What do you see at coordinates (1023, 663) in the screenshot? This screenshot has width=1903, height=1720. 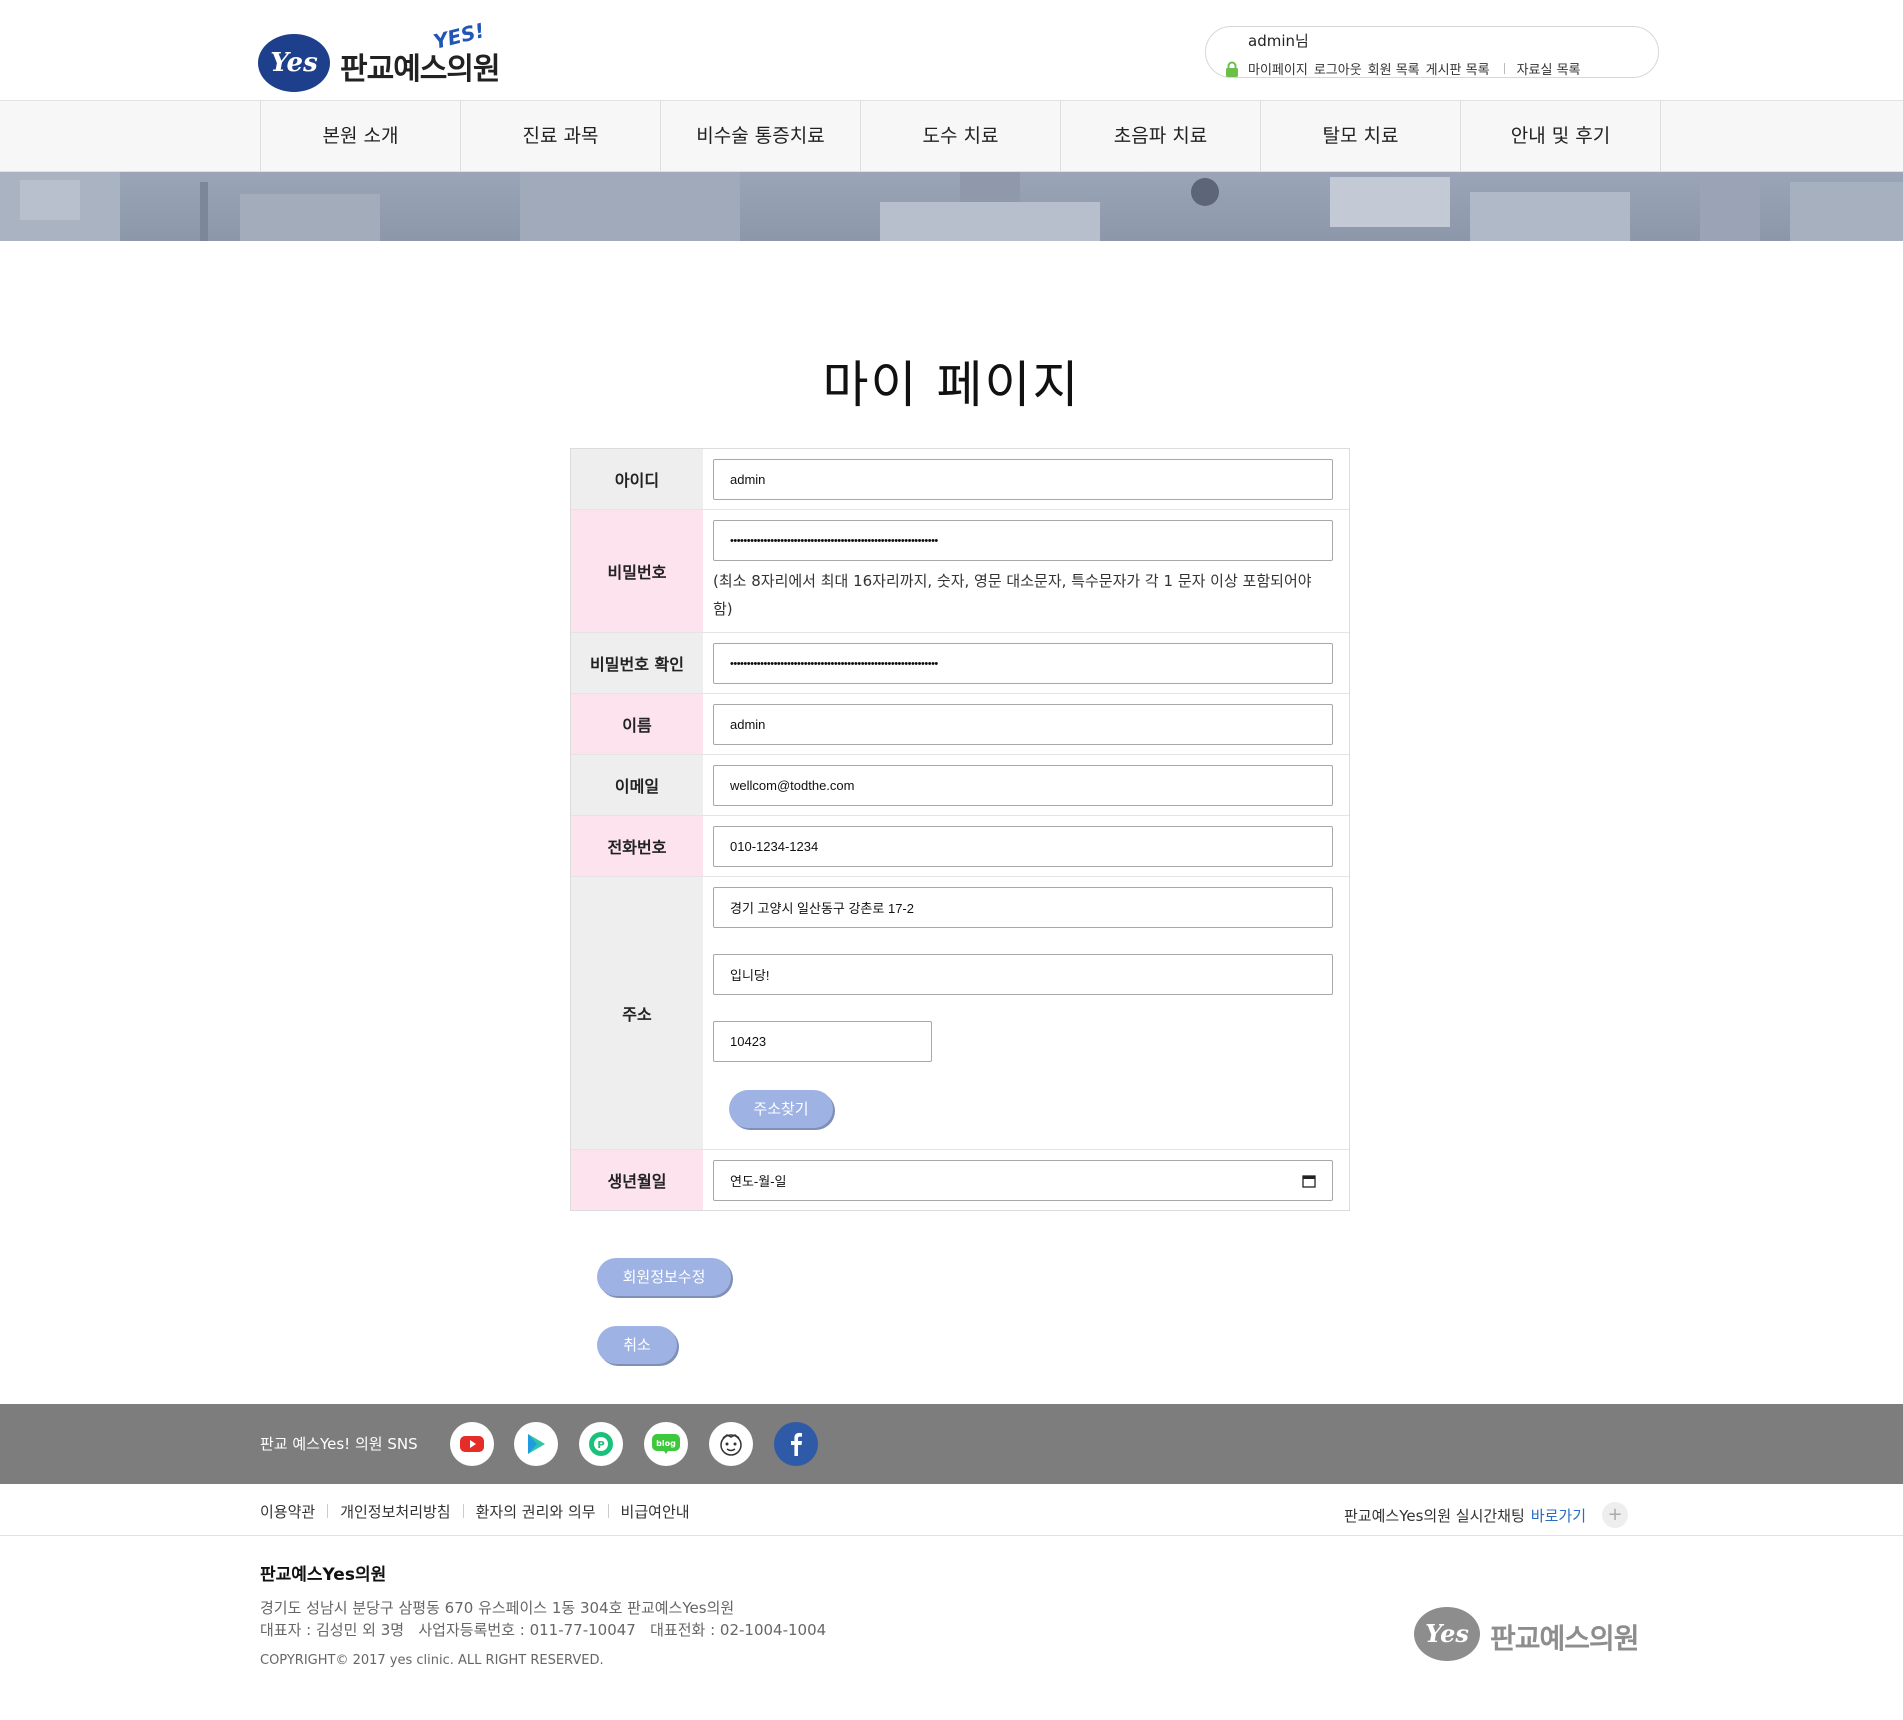 I see `password-confirm-field` at bounding box center [1023, 663].